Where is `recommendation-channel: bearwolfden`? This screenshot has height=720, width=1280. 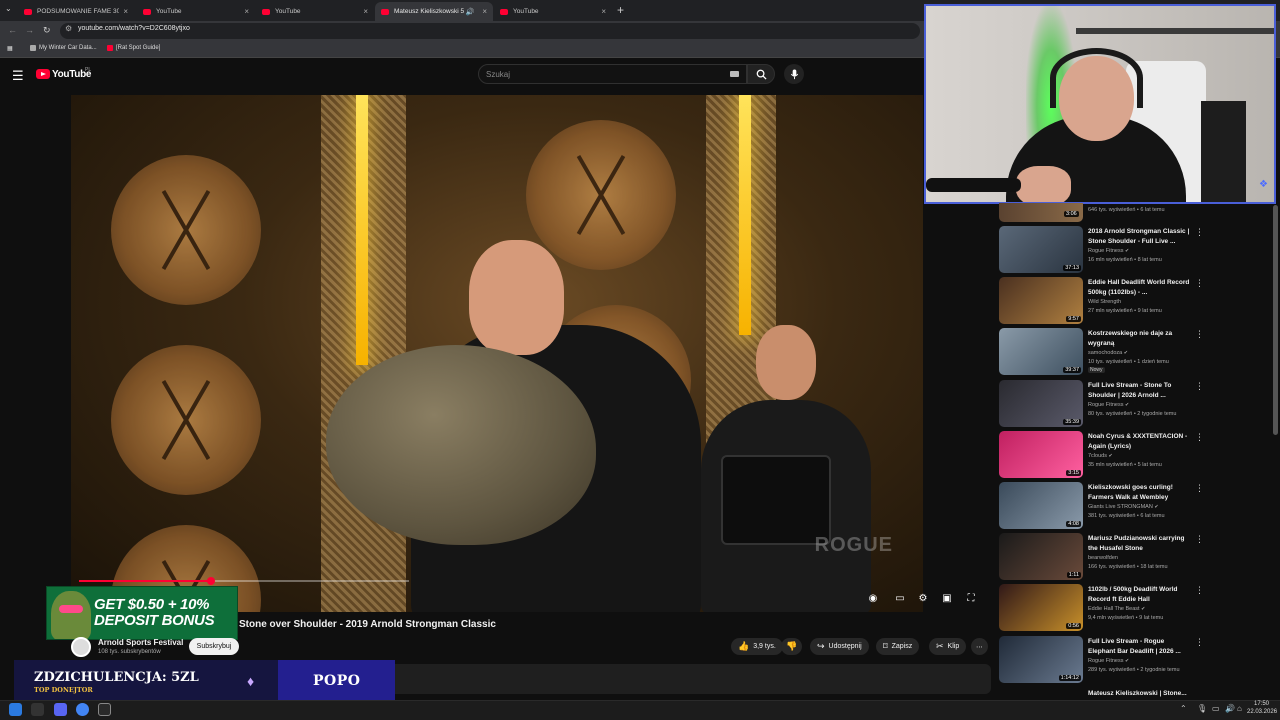
recommendation-channel: bearwolfden is located at coordinates (1103, 558).